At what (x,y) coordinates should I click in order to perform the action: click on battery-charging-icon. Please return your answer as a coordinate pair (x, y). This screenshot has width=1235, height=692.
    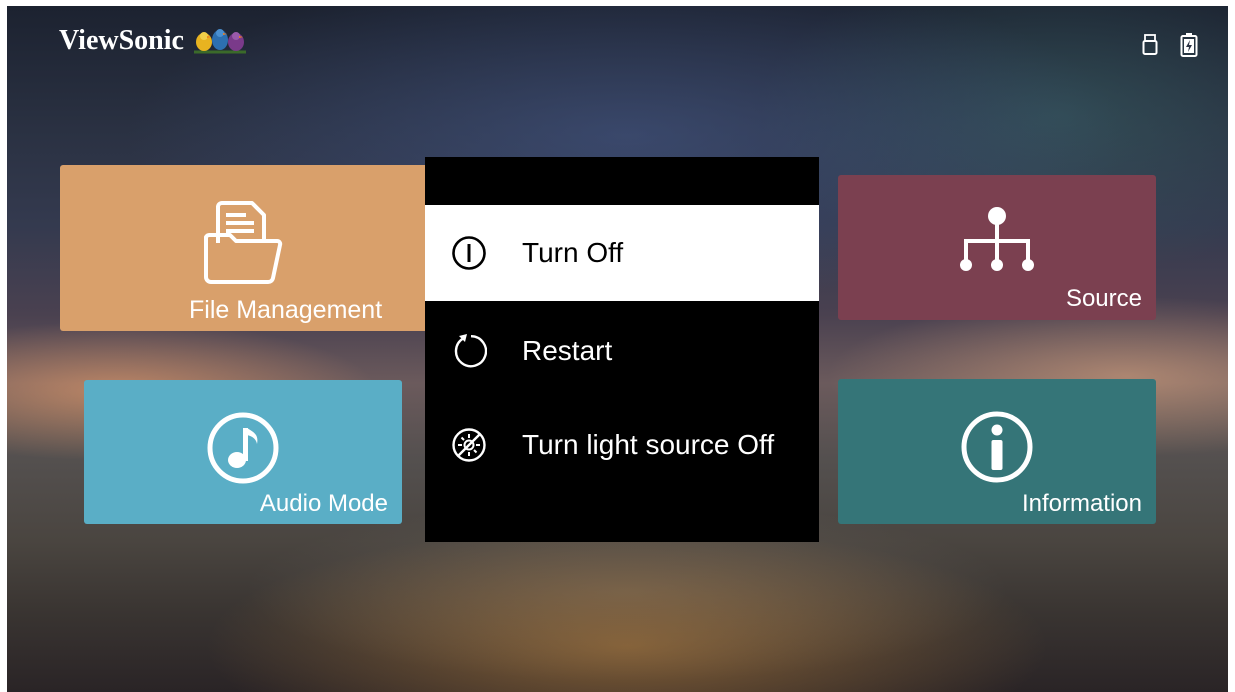
    Looking at the image, I should click on (1189, 45).